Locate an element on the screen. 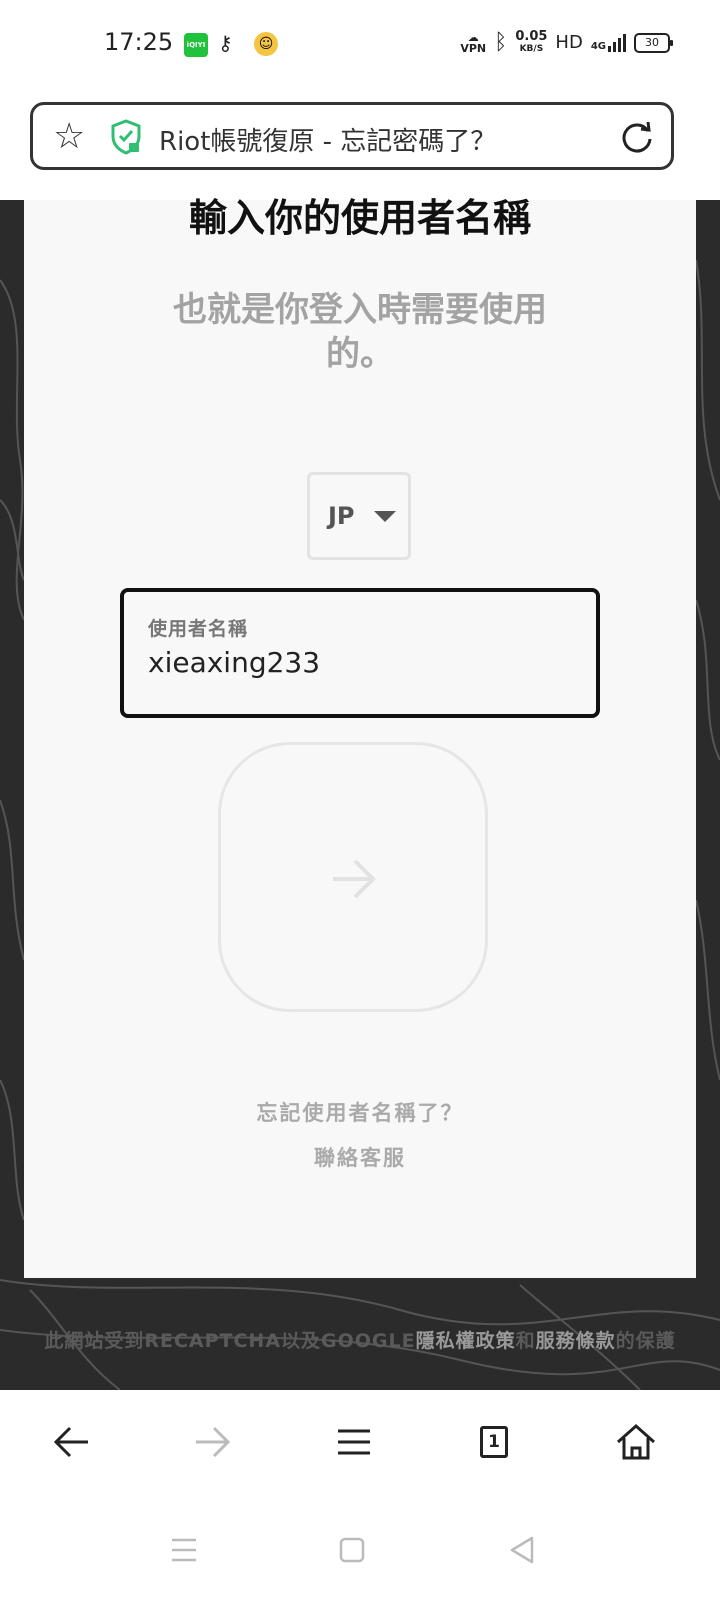  privacy-policy-link: 隱私權政策 is located at coordinates (466, 1341).